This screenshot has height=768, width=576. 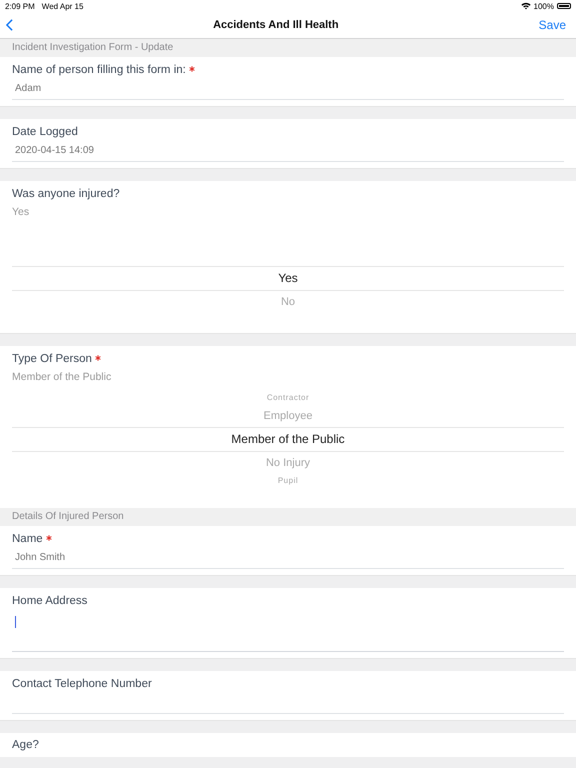 I want to click on picker-option: No Injury, so click(x=288, y=463).